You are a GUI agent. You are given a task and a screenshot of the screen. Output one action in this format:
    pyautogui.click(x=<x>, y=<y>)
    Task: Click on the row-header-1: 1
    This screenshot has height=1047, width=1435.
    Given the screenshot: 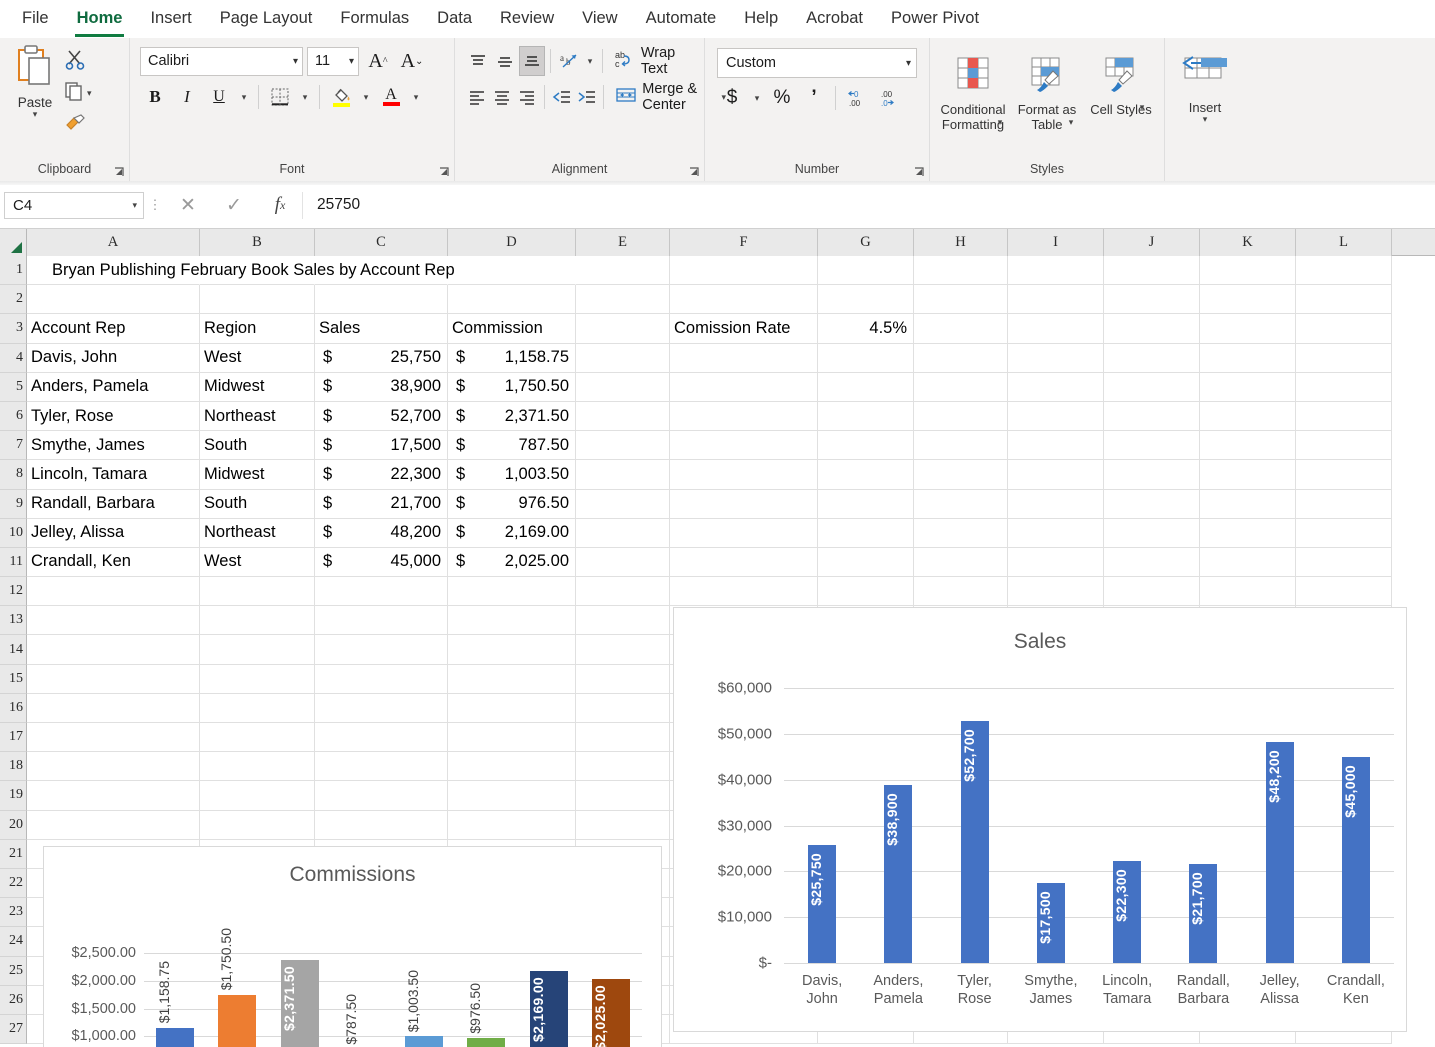 What is the action you would take?
    pyautogui.click(x=13, y=271)
    